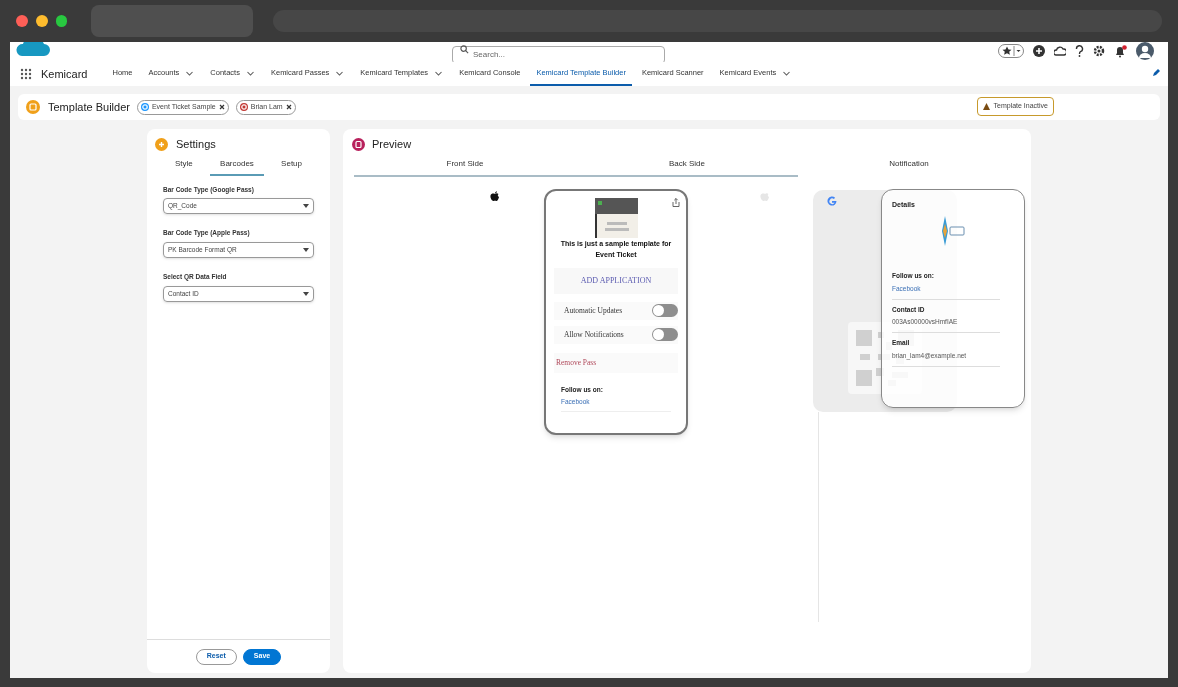  I want to click on settings-badge-icon, so click(161, 144).